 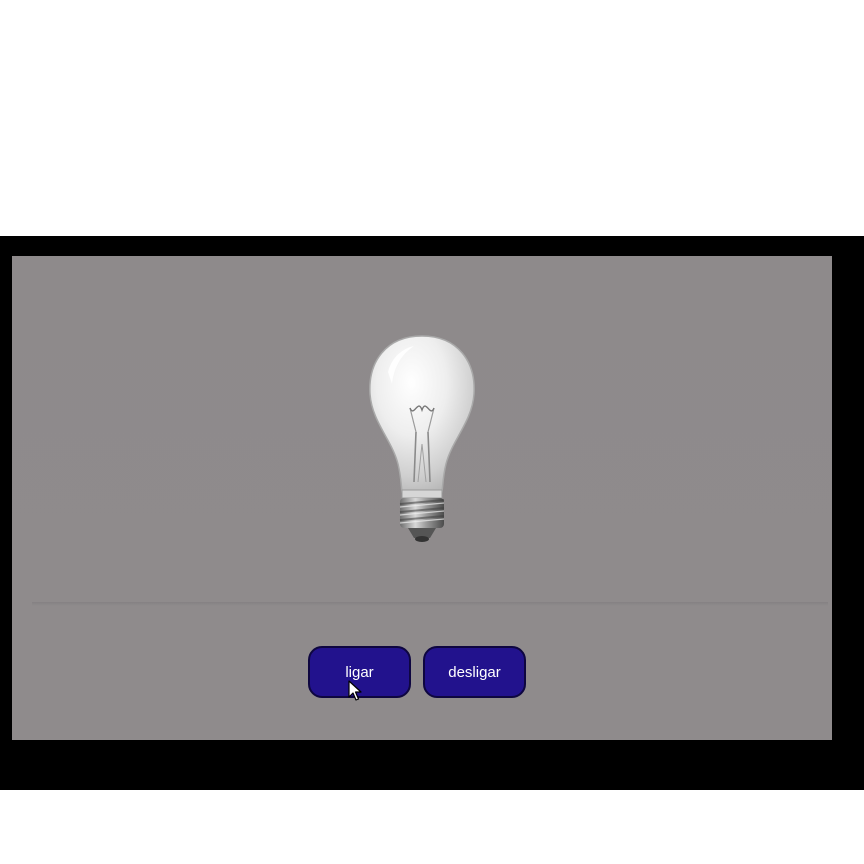 I want to click on stage-divider, so click(x=430, y=604).